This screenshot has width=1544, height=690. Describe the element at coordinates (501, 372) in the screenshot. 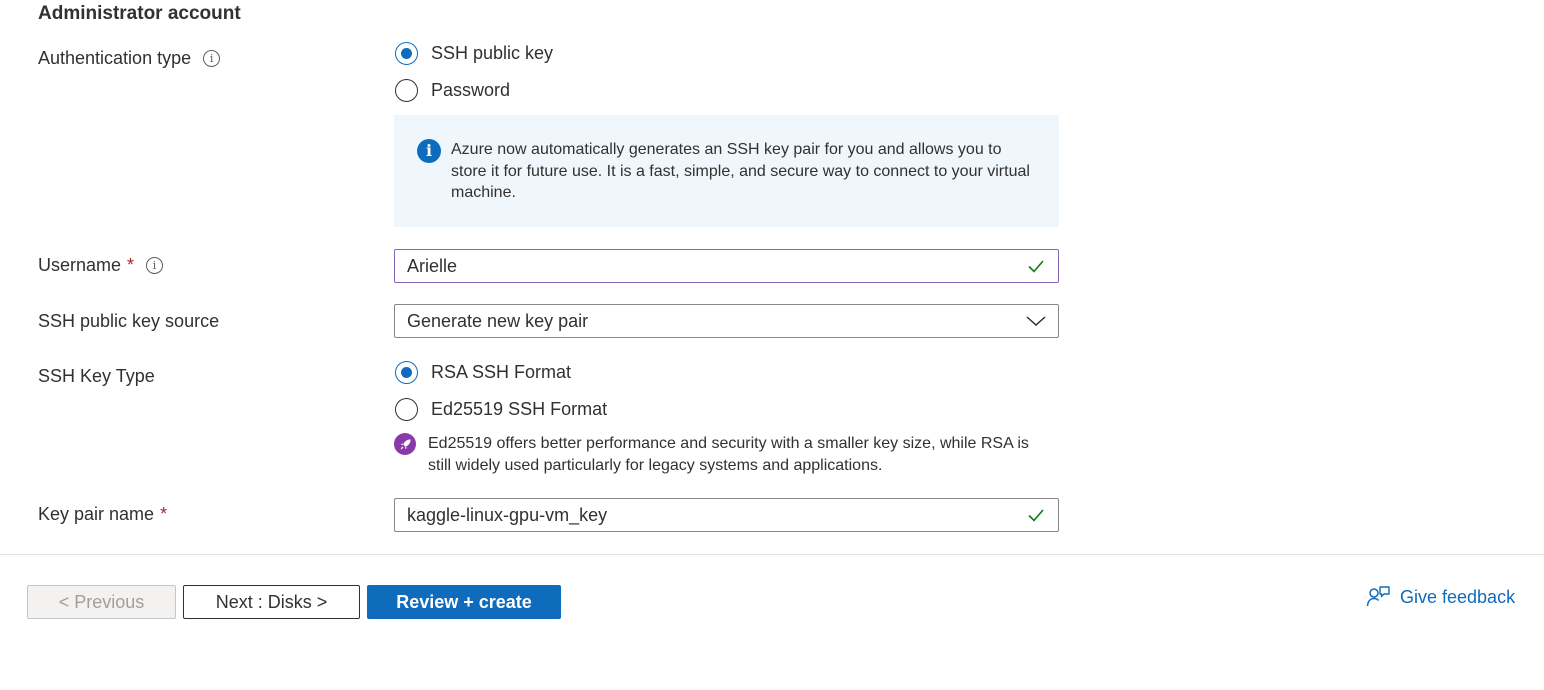

I see `key-type-rsa-label: RSA SSH Format` at that location.